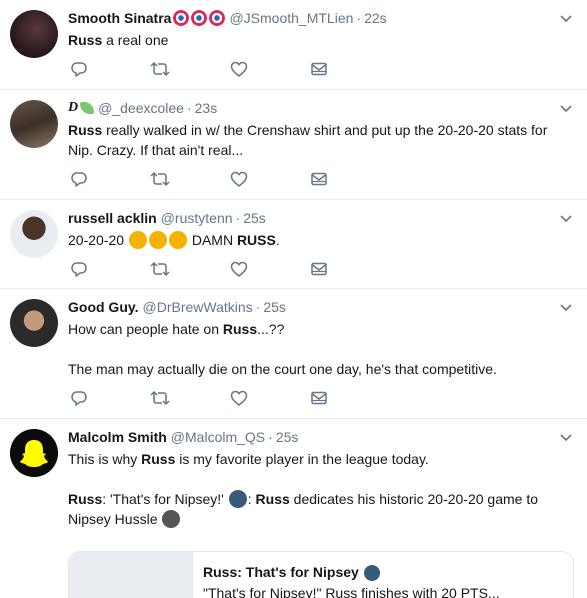 The width and height of the screenshot is (587, 598). I want to click on author-handle: @JSmooth_MTLien, so click(291, 18).